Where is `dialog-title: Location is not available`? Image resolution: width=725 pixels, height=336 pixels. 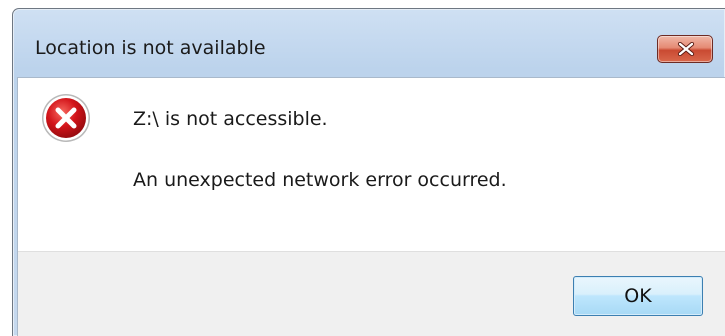
dialog-title: Location is not available is located at coordinates (150, 48).